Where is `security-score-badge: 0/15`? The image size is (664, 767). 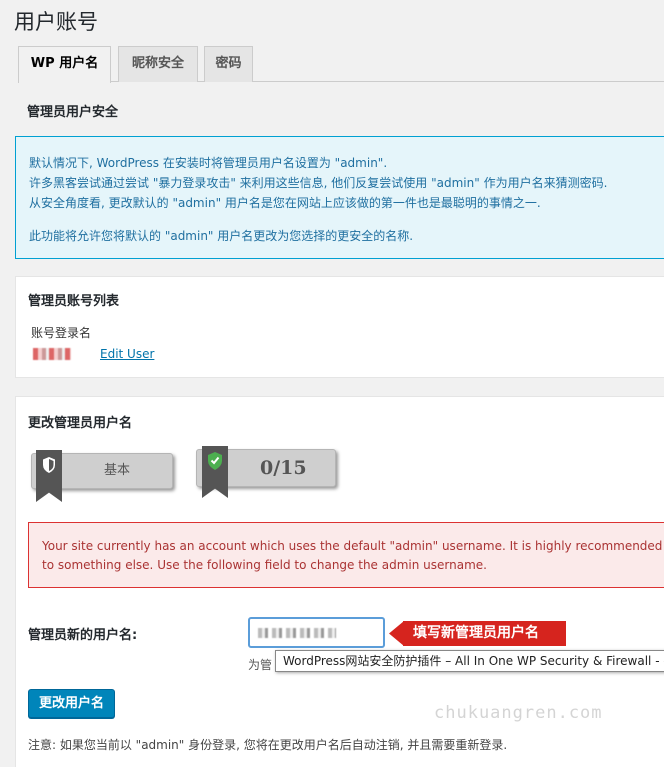
security-score-badge: 0/15 is located at coordinates (266, 472).